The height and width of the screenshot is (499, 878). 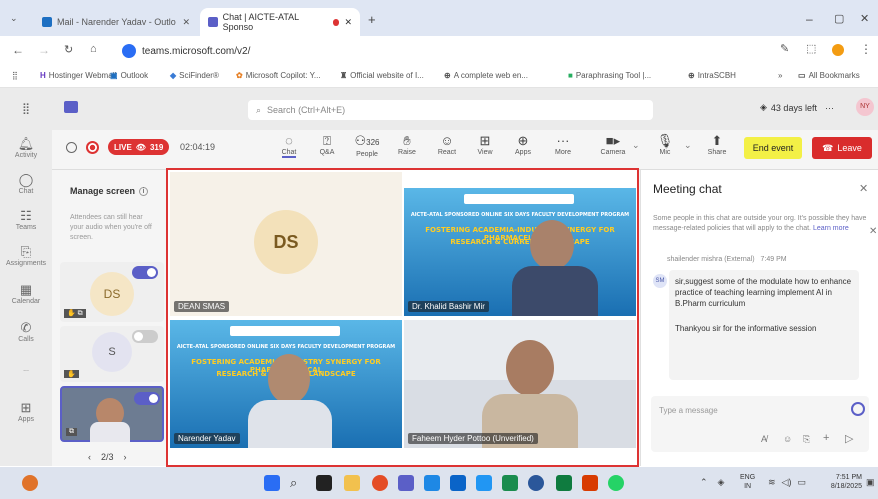 What do you see at coordinates (764, 439) in the screenshot?
I see `format-icon: A̸` at bounding box center [764, 439].